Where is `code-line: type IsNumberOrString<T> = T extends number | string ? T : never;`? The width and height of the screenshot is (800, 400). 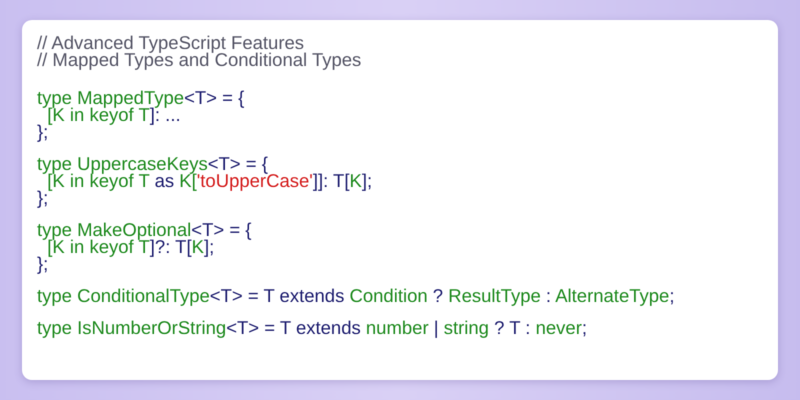 code-line: type IsNumberOrString<T> = T extends number | string ? T : never; is located at coordinates (312, 327).